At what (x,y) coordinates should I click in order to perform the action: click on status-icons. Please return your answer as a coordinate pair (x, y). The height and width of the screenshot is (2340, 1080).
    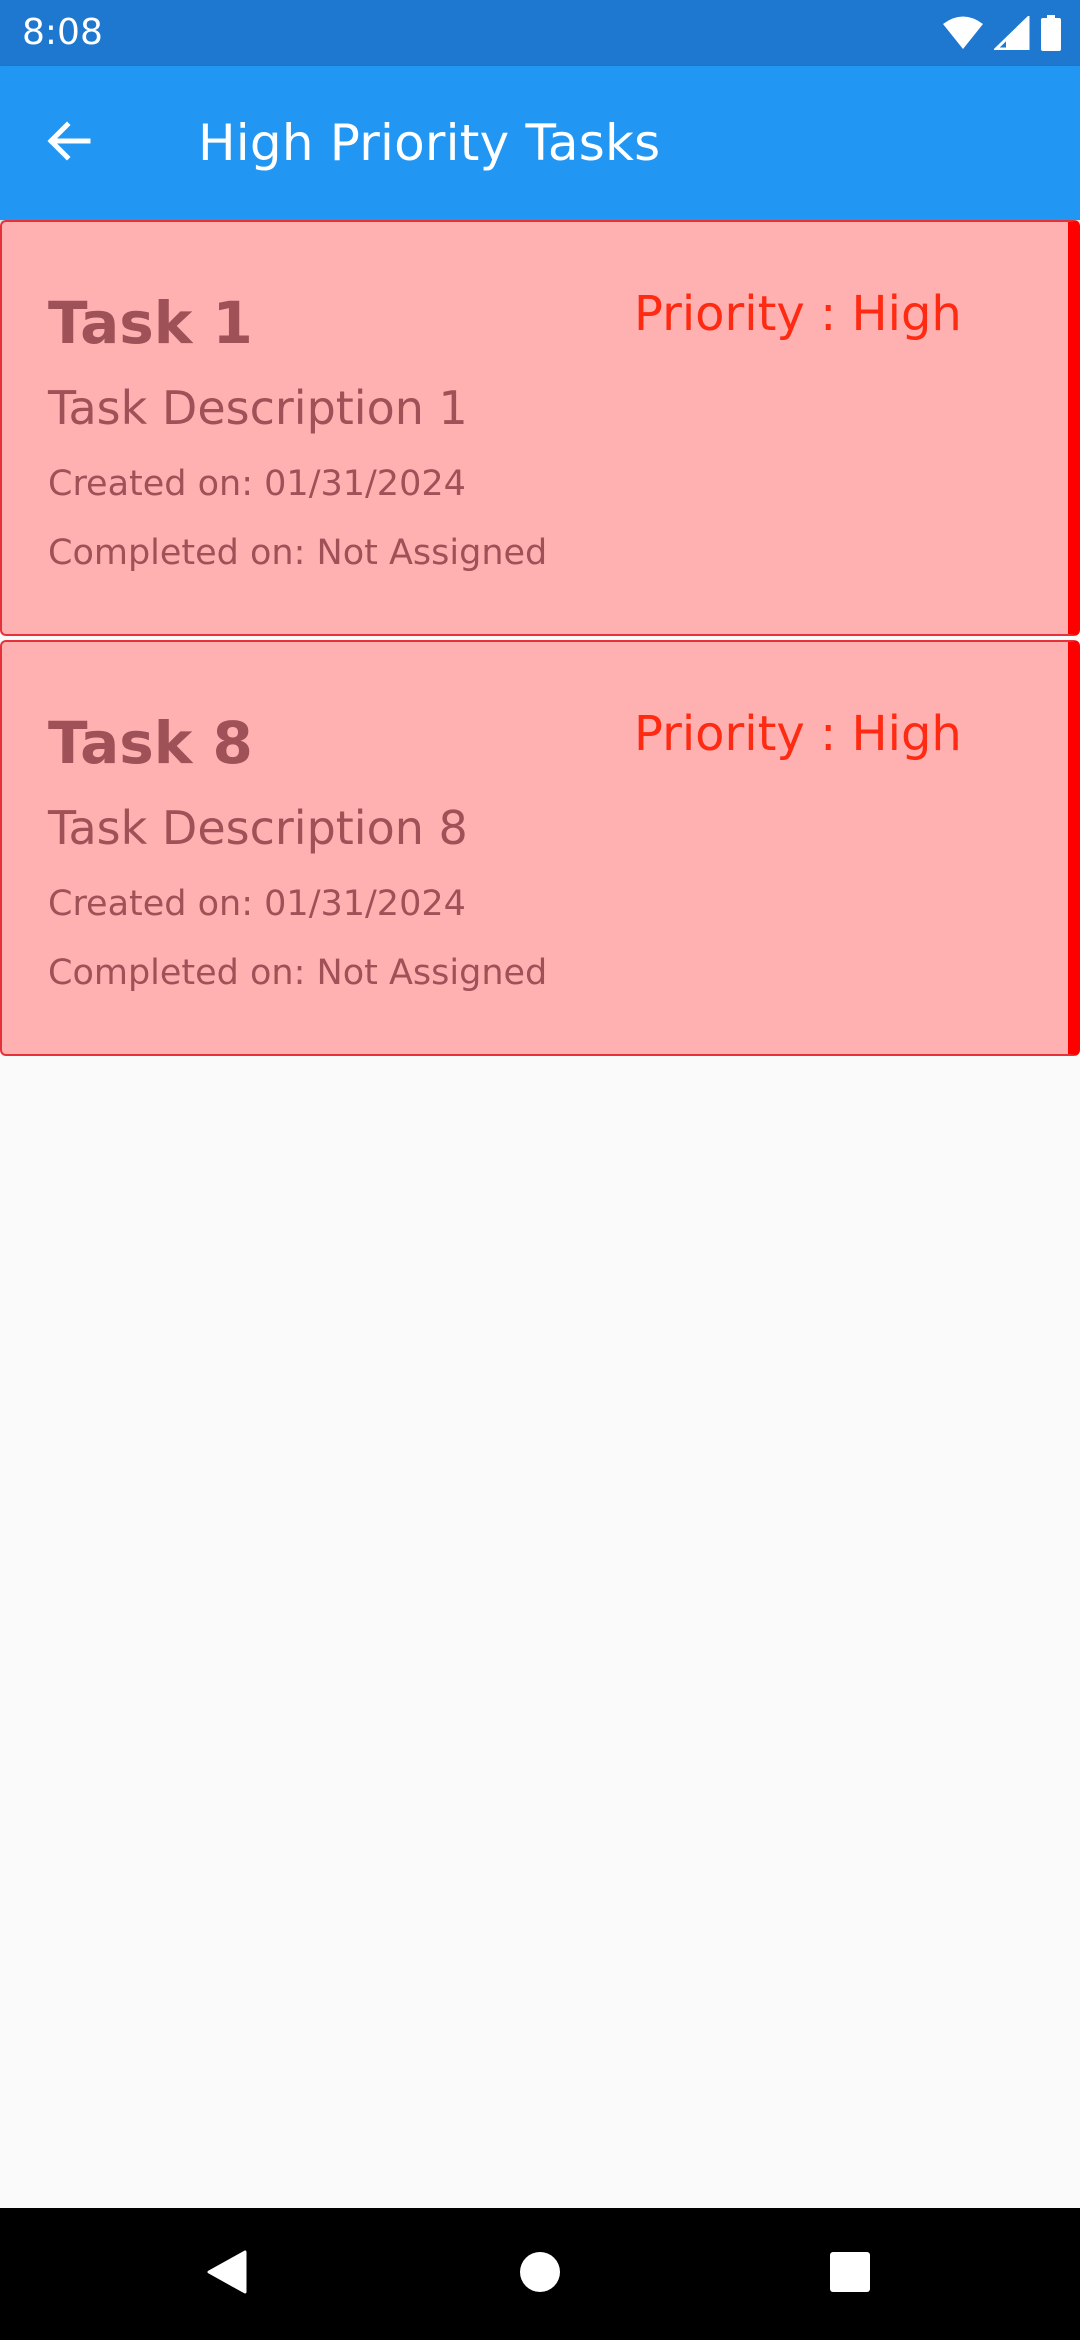
    Looking at the image, I should click on (1002, 33).